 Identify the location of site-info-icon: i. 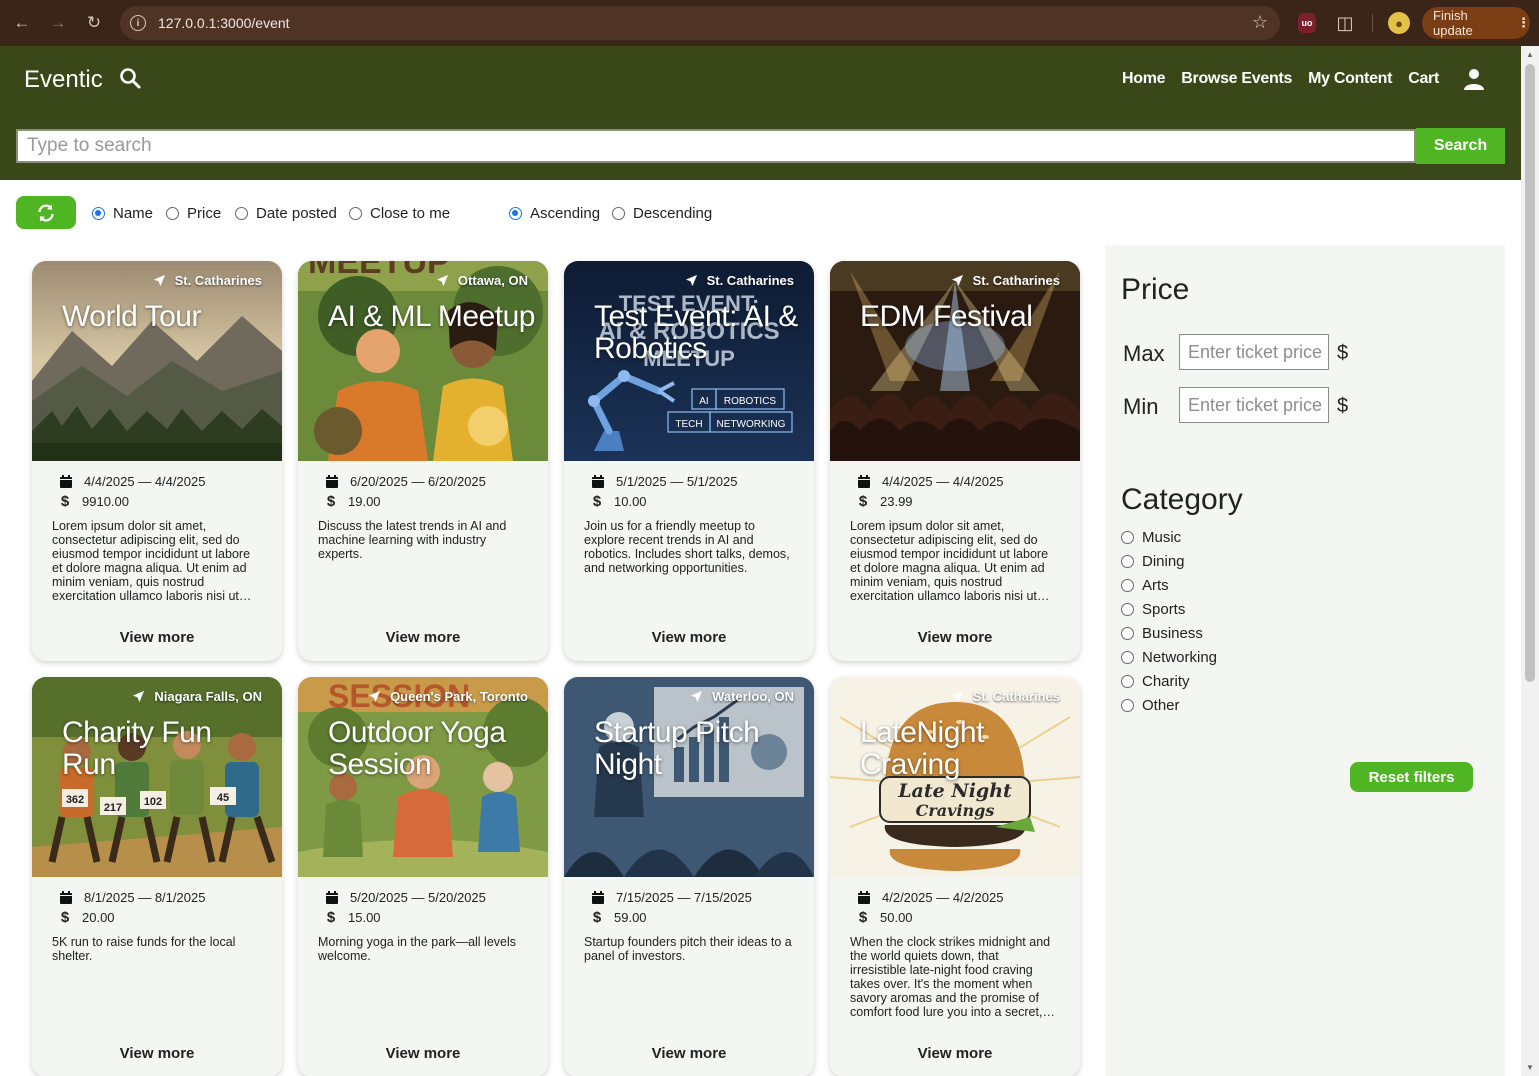
(138, 23).